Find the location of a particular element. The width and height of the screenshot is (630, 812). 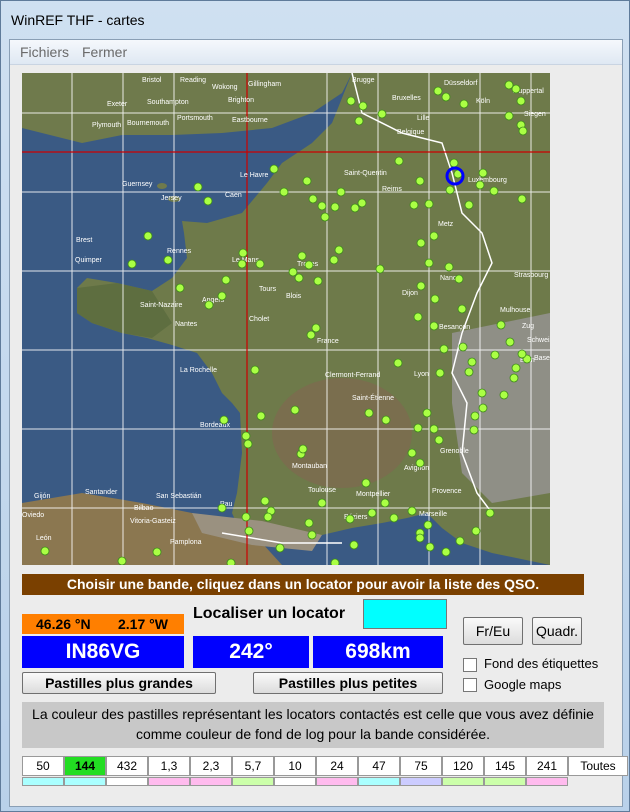

band-button-144: 144 is located at coordinates (85, 771).